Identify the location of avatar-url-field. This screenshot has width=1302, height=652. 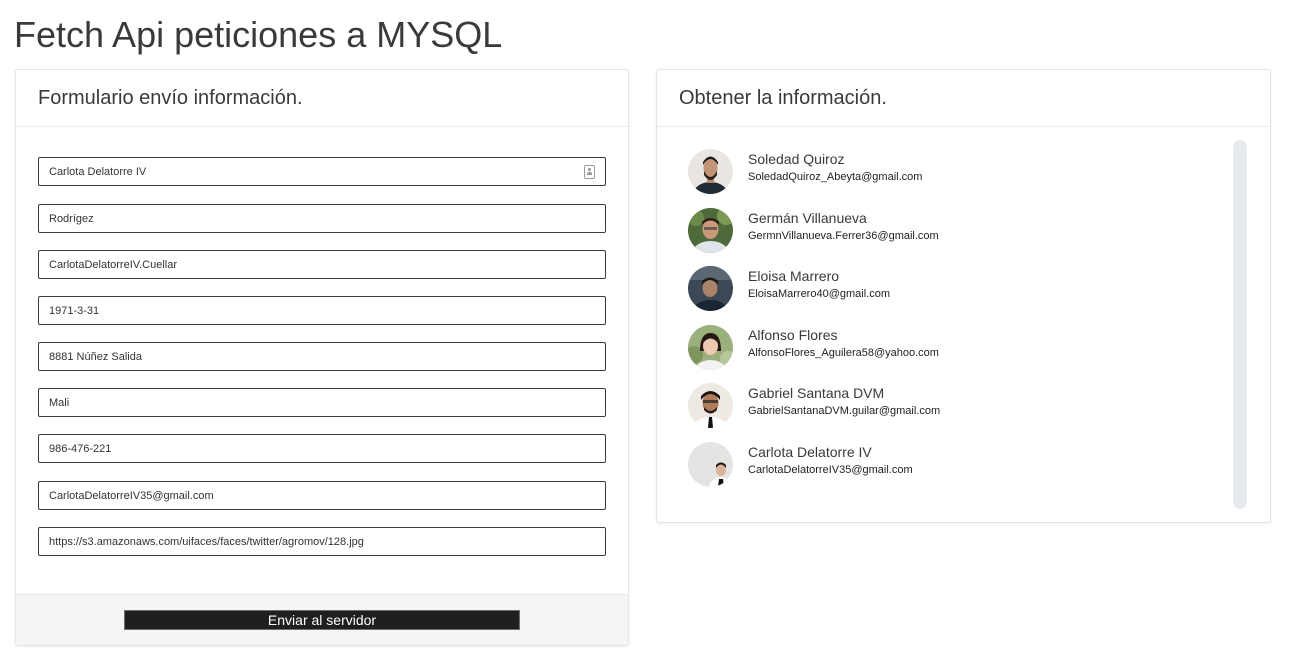
(322, 541).